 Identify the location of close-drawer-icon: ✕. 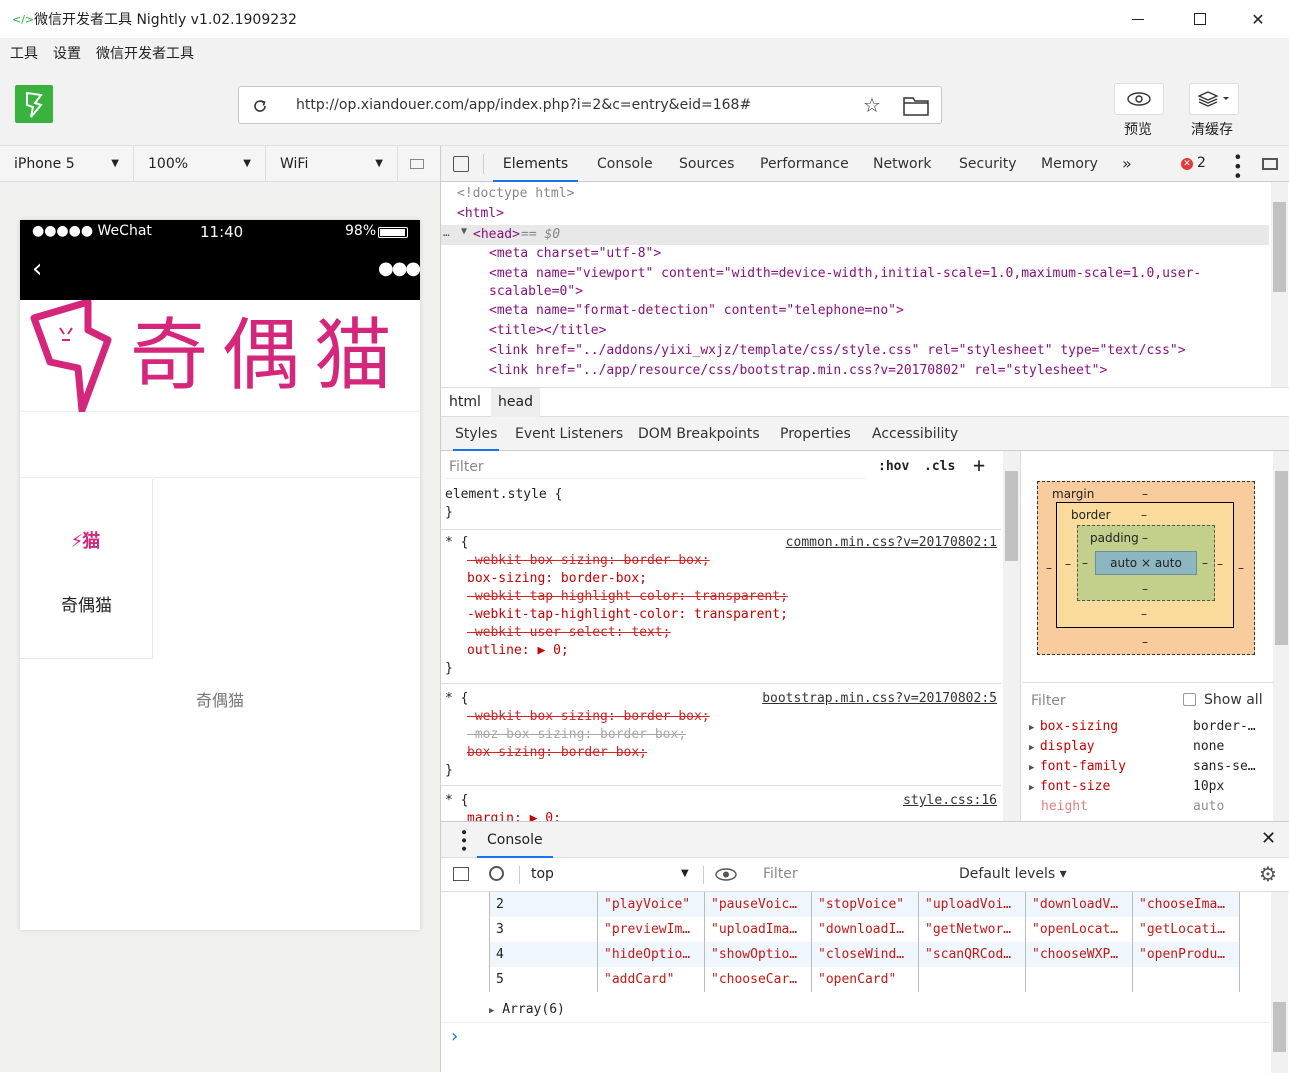
(1268, 838).